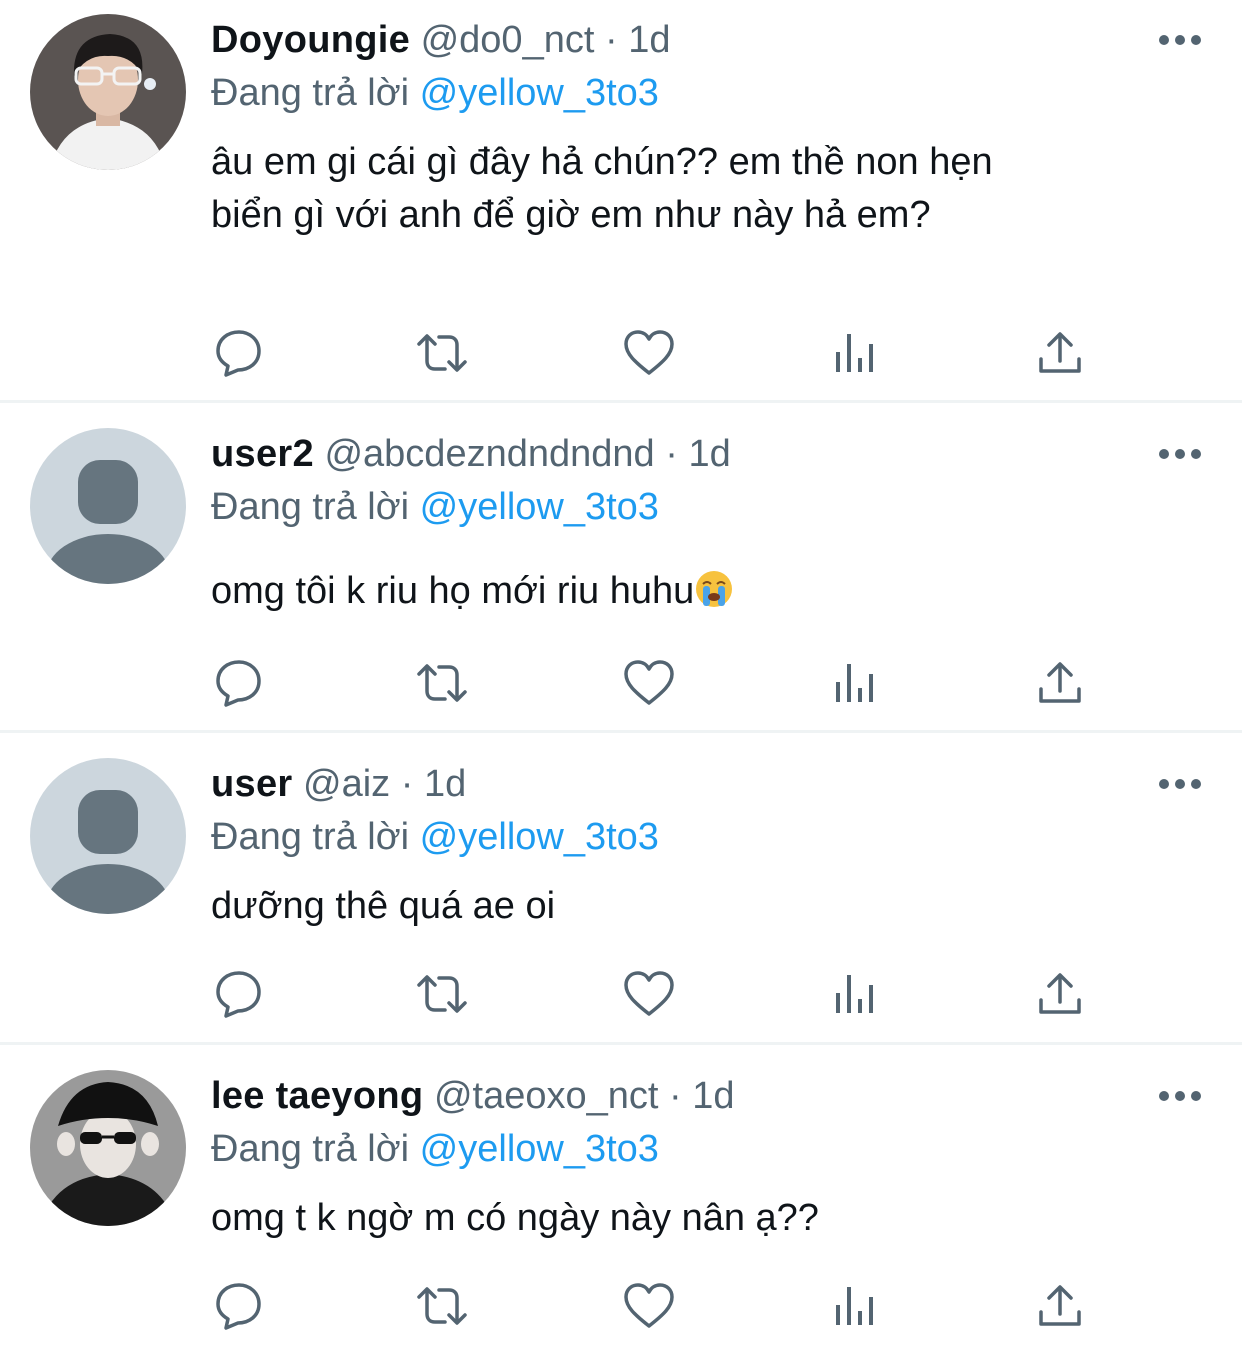 This screenshot has width=1242, height=1347. What do you see at coordinates (546, 1096) in the screenshot?
I see `user-handle: @taeoxo_nct` at bounding box center [546, 1096].